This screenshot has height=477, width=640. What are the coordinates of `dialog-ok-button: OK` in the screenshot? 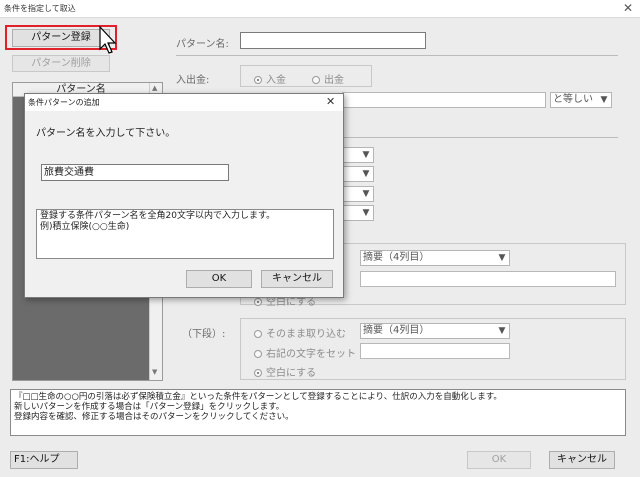 It's located at (219, 279).